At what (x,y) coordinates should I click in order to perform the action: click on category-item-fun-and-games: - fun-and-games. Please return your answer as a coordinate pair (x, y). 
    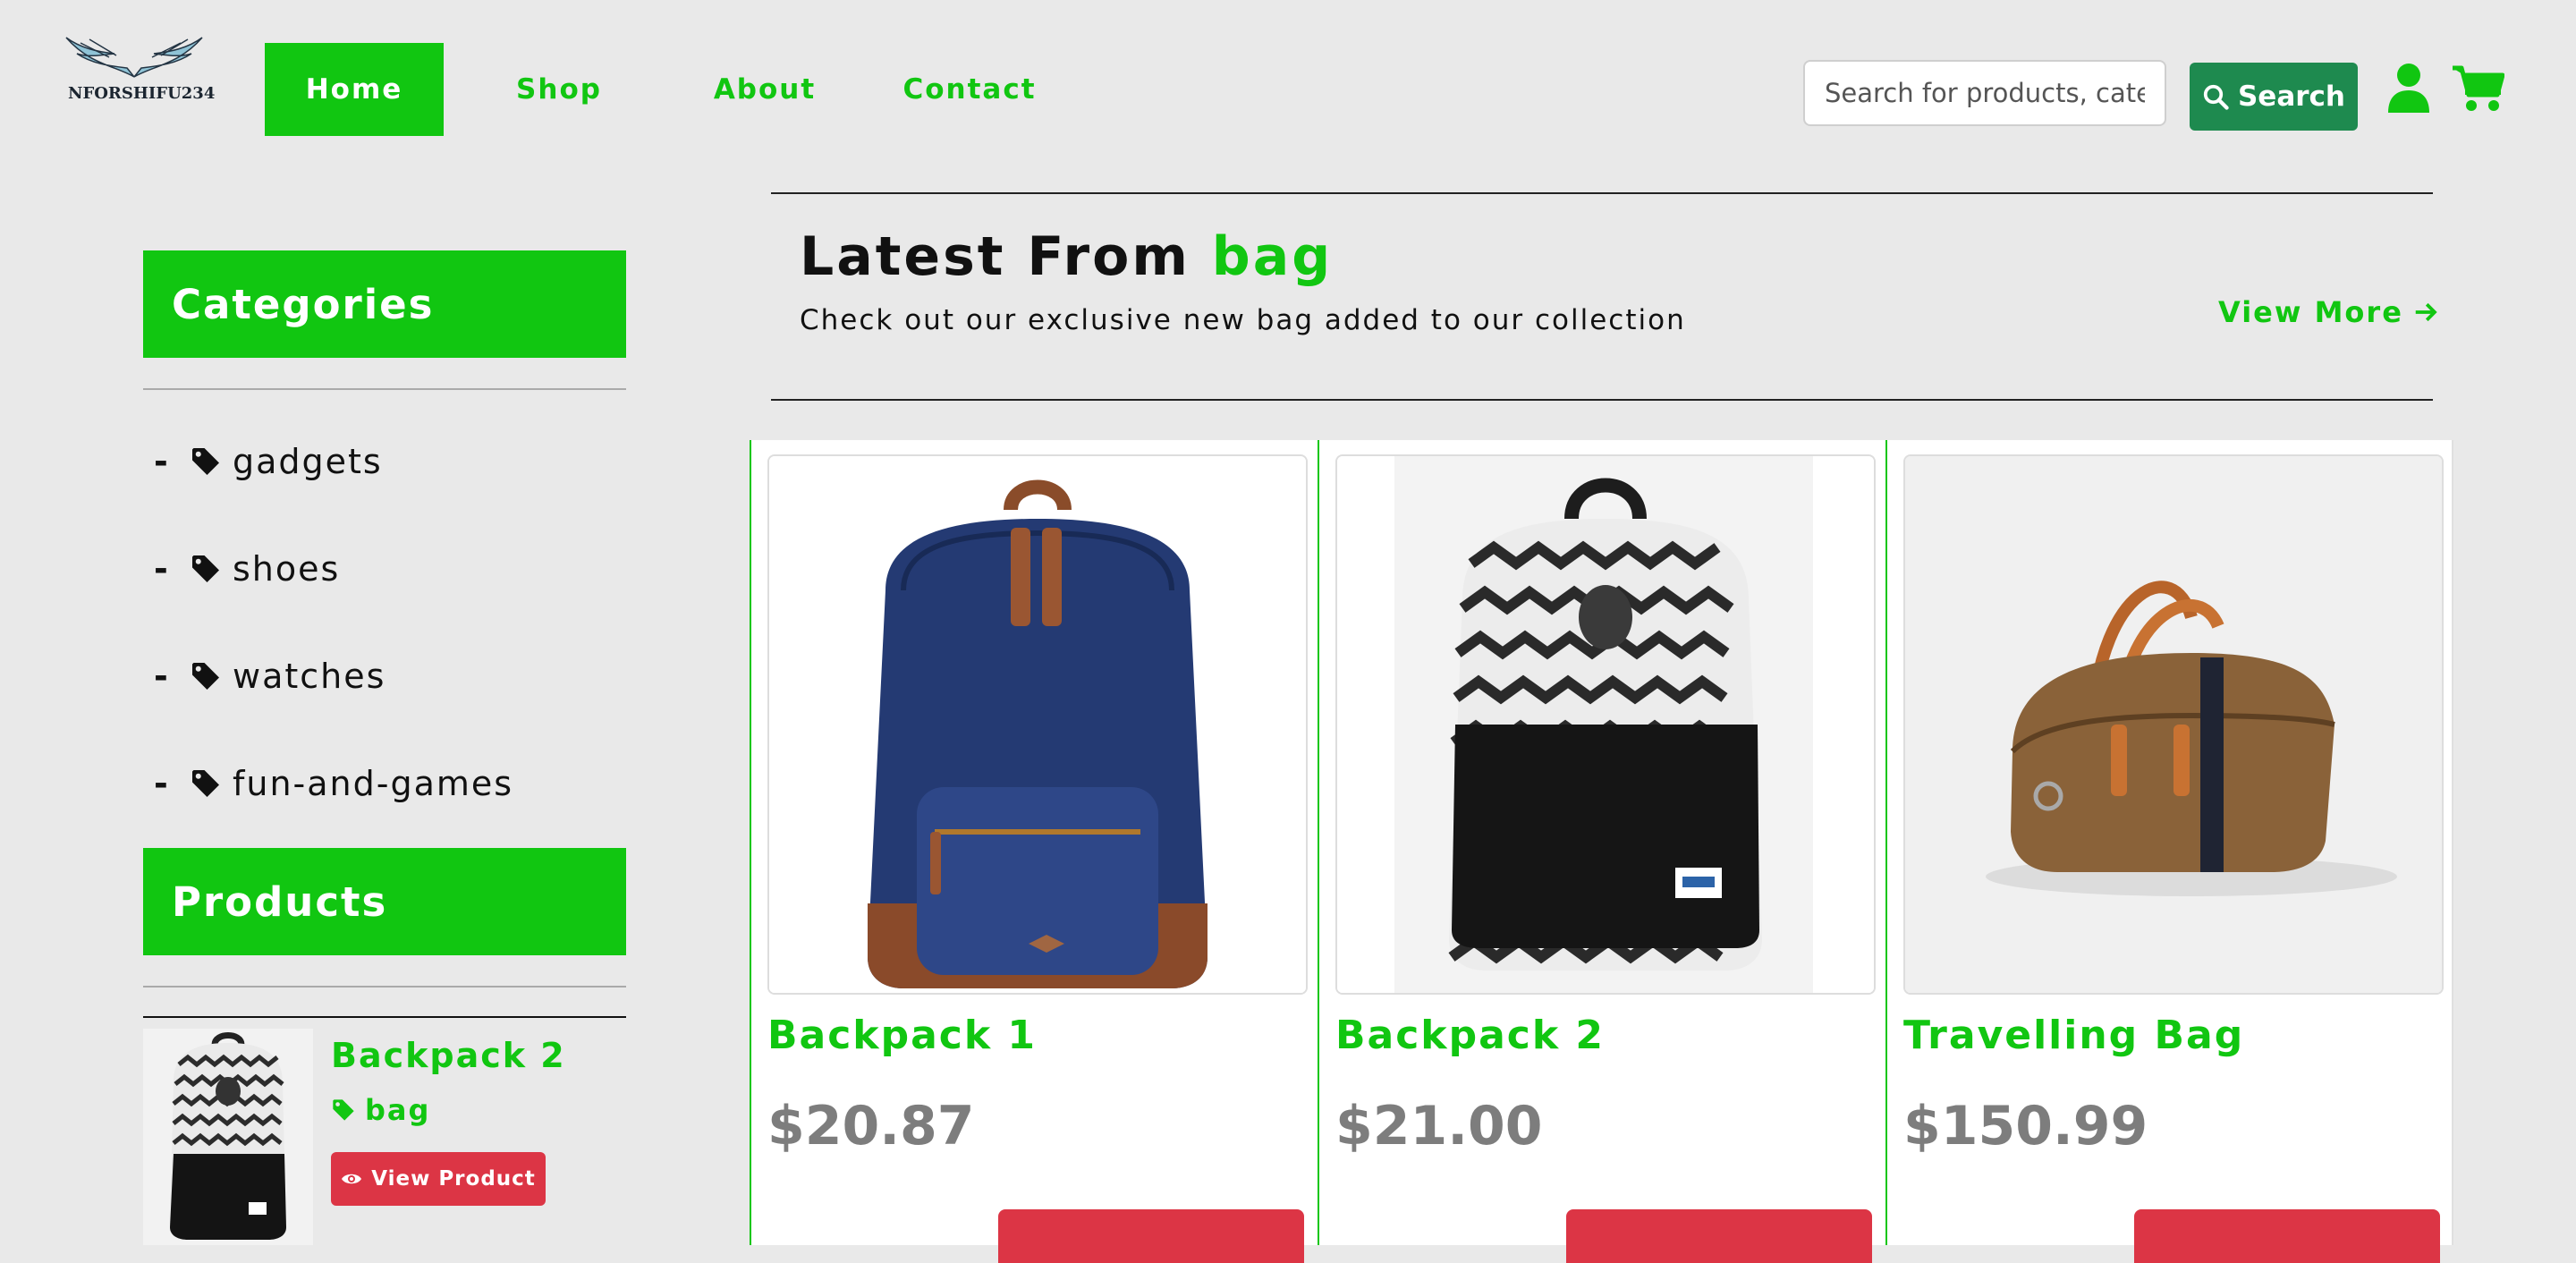
    Looking at the image, I should click on (333, 783).